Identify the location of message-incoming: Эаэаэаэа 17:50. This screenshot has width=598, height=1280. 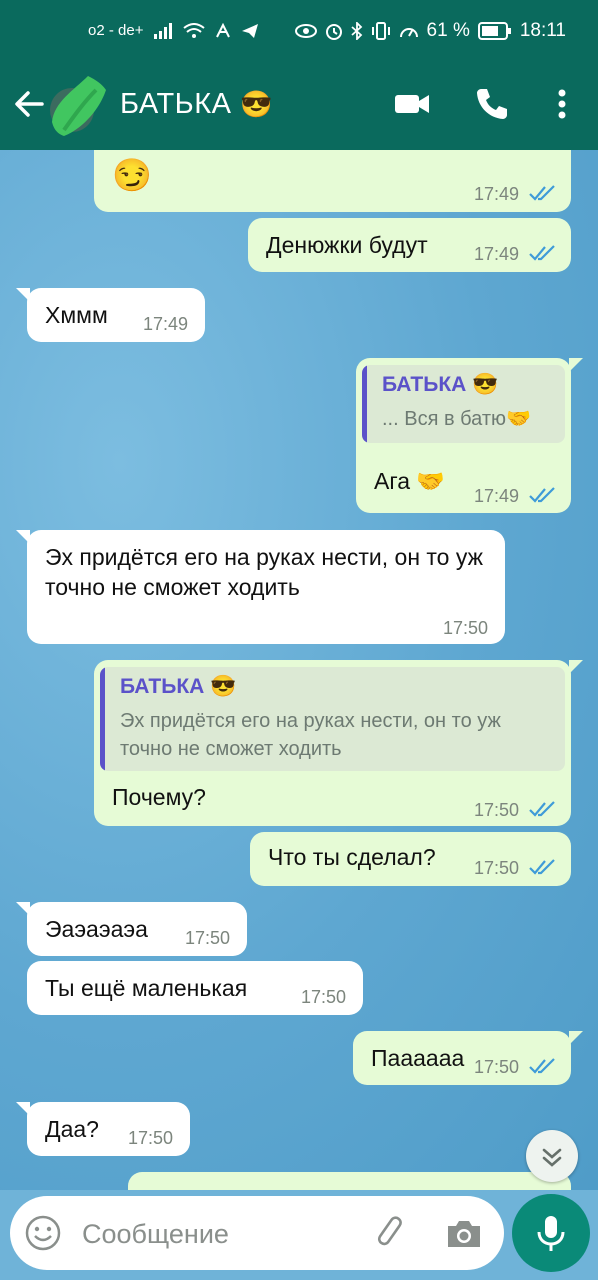
(137, 929).